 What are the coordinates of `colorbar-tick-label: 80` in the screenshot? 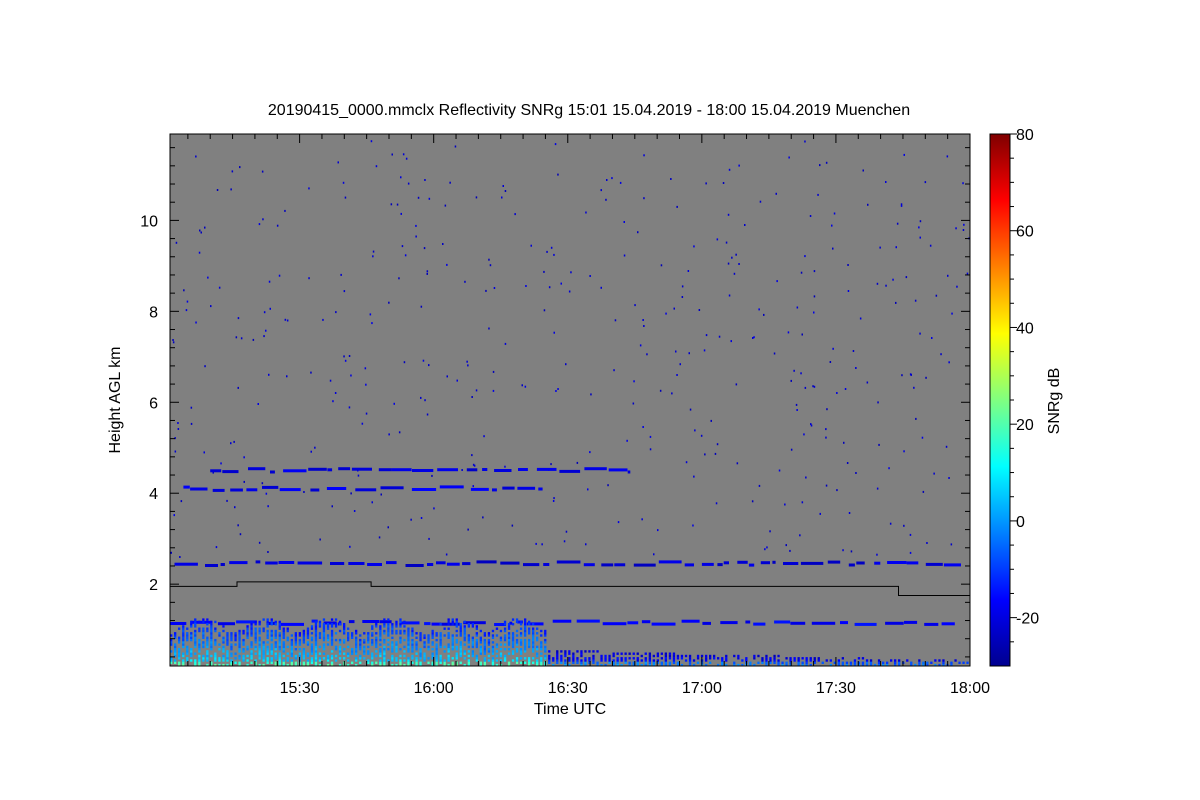 It's located at (1025, 135).